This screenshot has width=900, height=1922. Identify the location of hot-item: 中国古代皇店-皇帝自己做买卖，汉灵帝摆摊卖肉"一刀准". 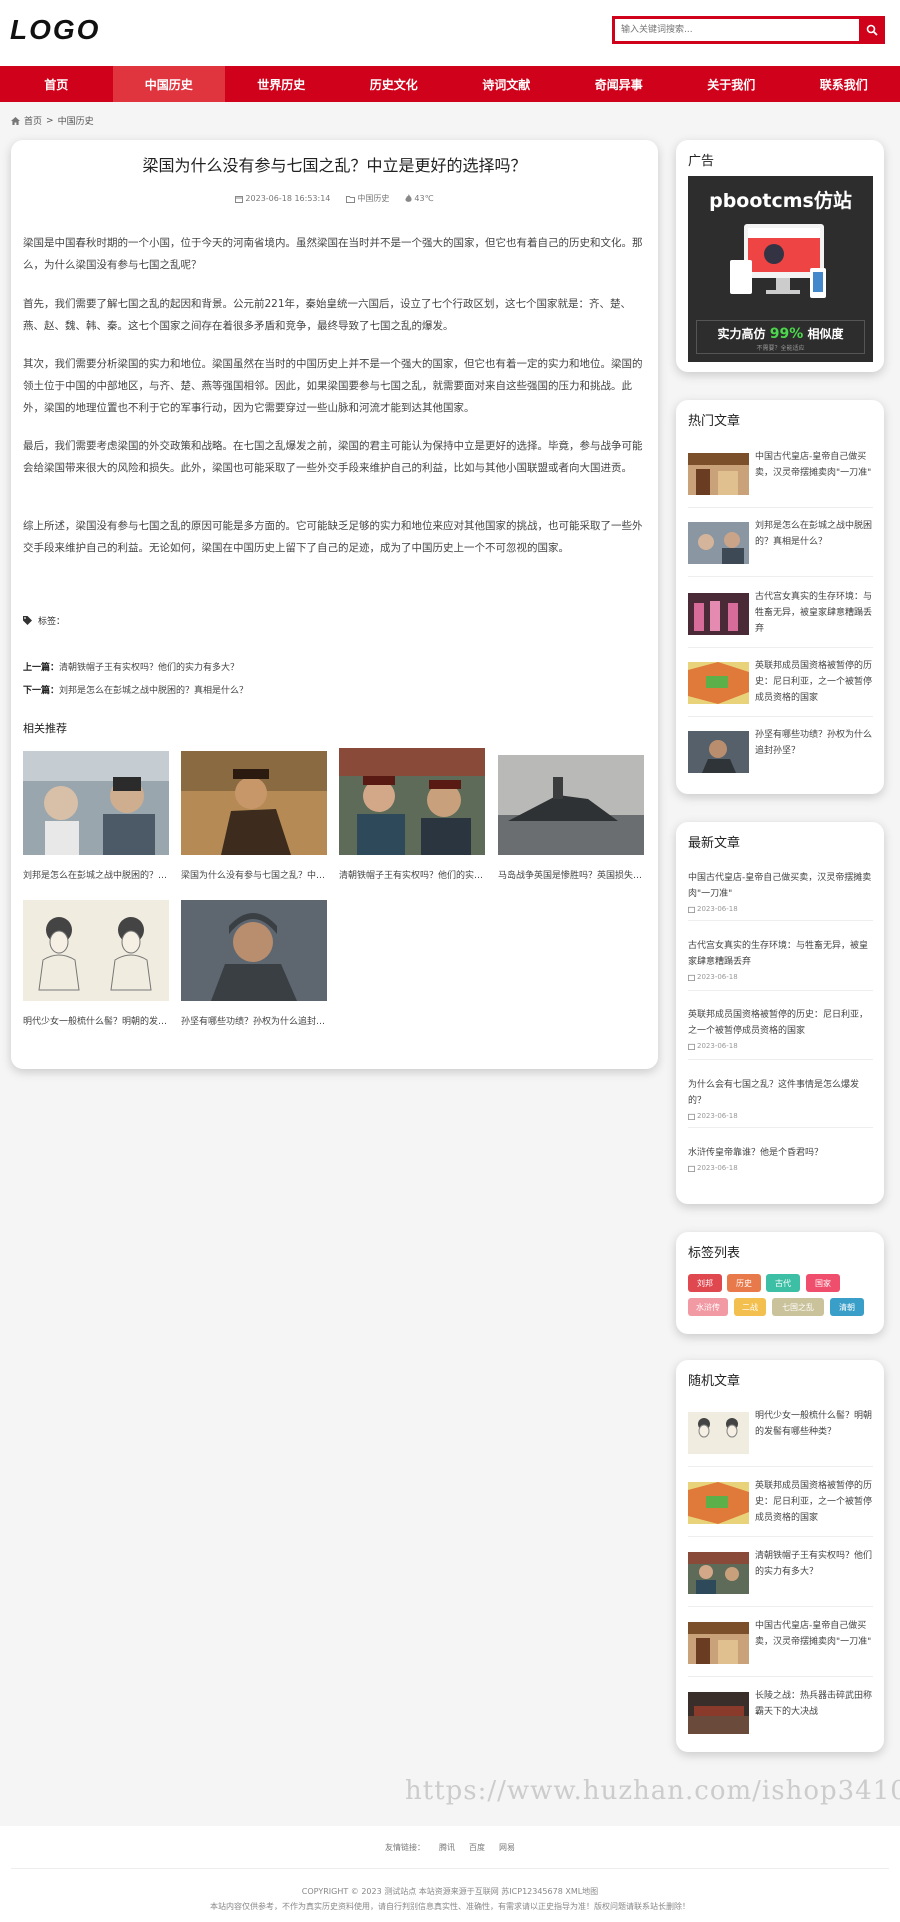
(780, 473).